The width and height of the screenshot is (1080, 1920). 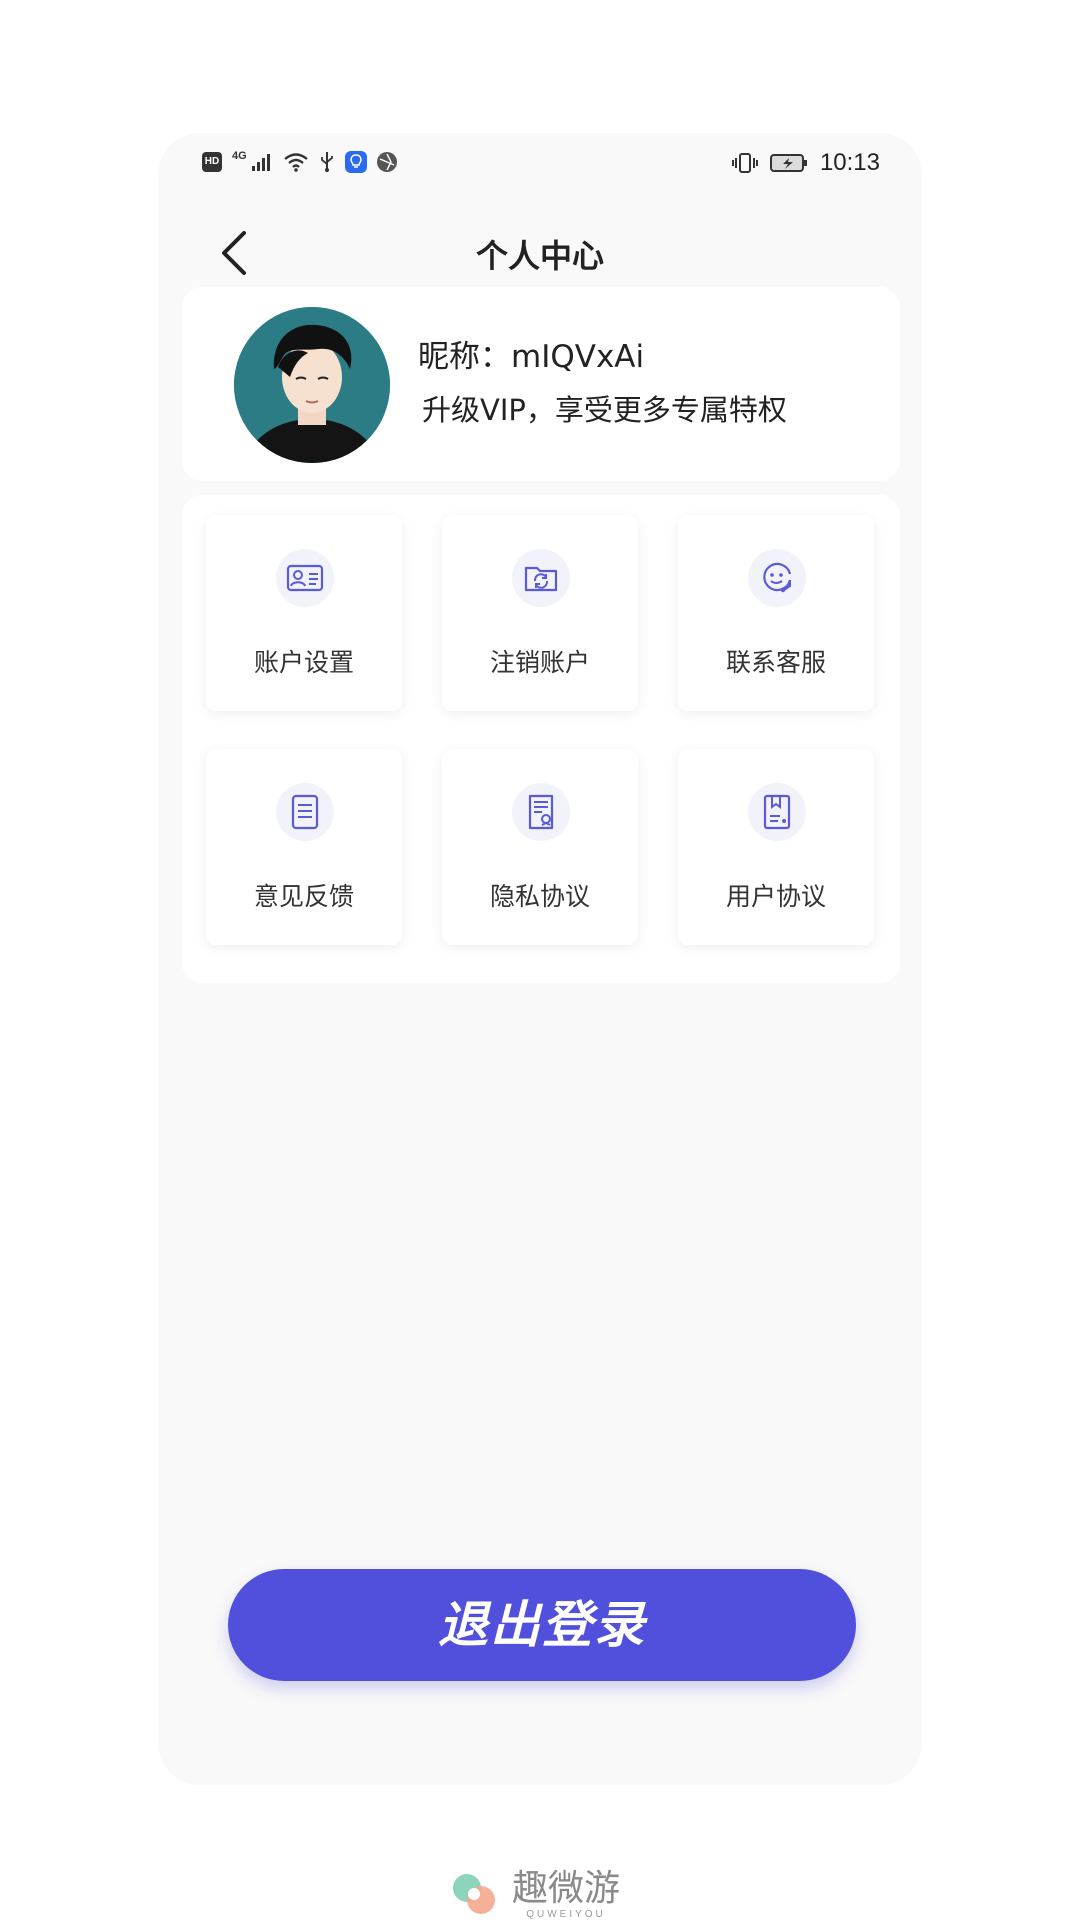 I want to click on menu-label: 意见反馈, so click(x=303, y=896).